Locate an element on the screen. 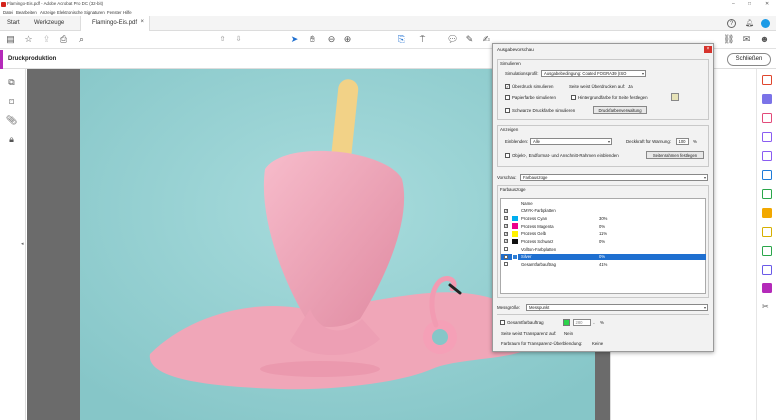  simulation-profile-value: Ausgabebedingung: Coated FOGRA39 (ISO is located at coordinates (585, 73).